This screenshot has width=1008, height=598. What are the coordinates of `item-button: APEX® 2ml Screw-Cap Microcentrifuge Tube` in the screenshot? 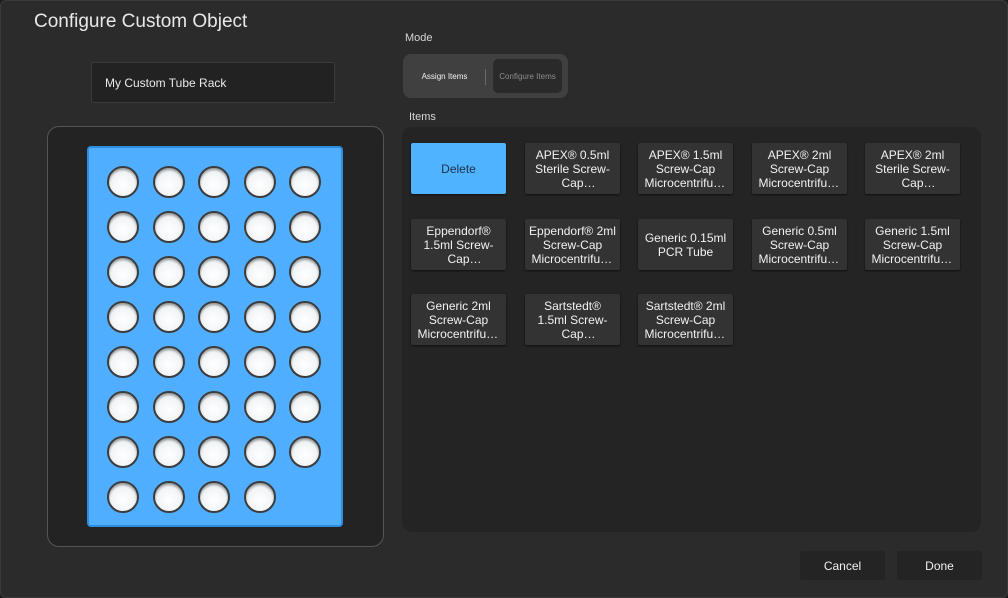 It's located at (799, 168).